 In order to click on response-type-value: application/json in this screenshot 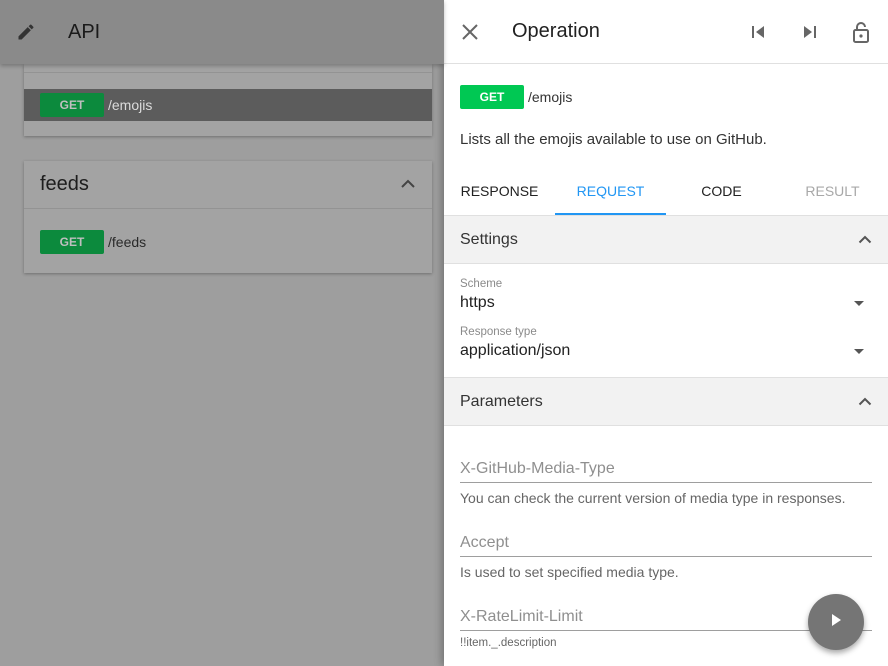, I will do `click(515, 350)`.